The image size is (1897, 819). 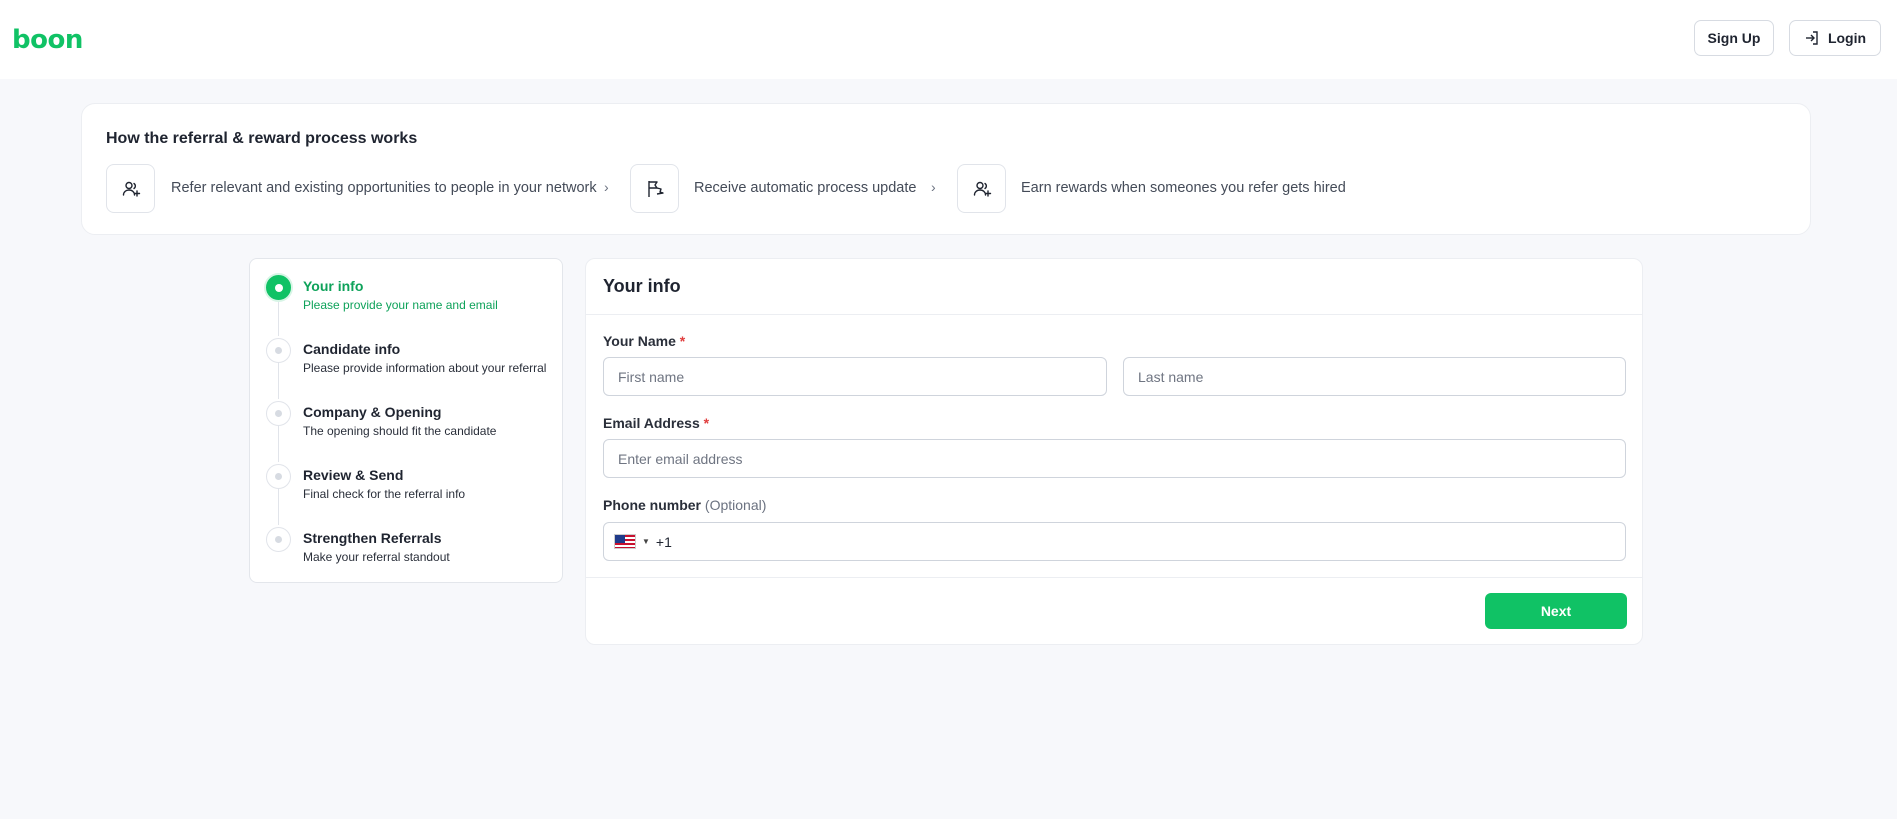 I want to click on login-icon, so click(x=1811, y=38).